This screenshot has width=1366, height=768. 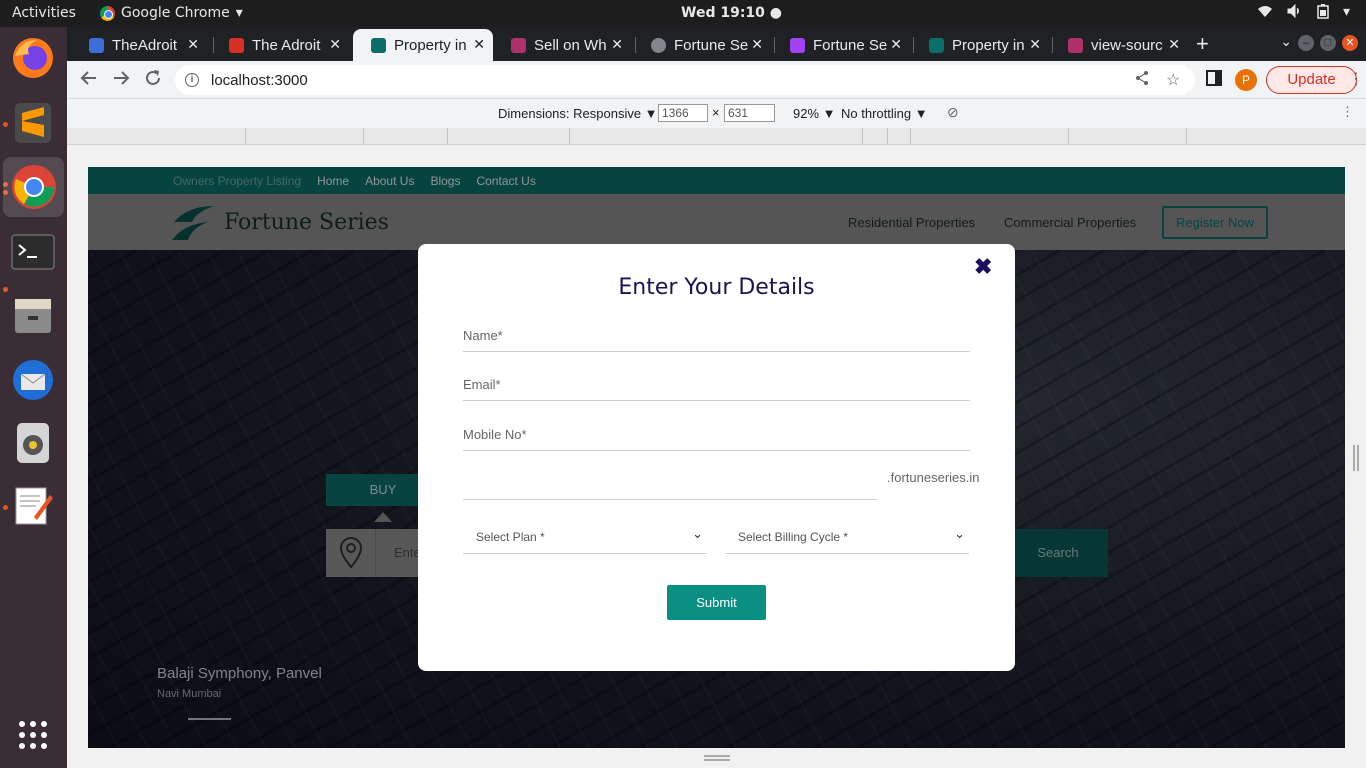 What do you see at coordinates (716, 136) in the screenshot?
I see `media-query-bar` at bounding box center [716, 136].